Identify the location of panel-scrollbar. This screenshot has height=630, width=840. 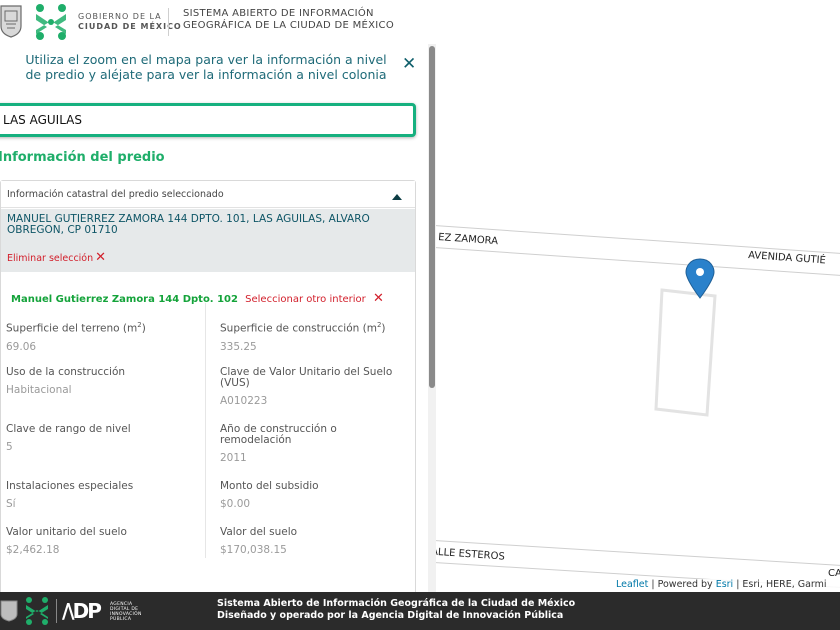
(432, 217).